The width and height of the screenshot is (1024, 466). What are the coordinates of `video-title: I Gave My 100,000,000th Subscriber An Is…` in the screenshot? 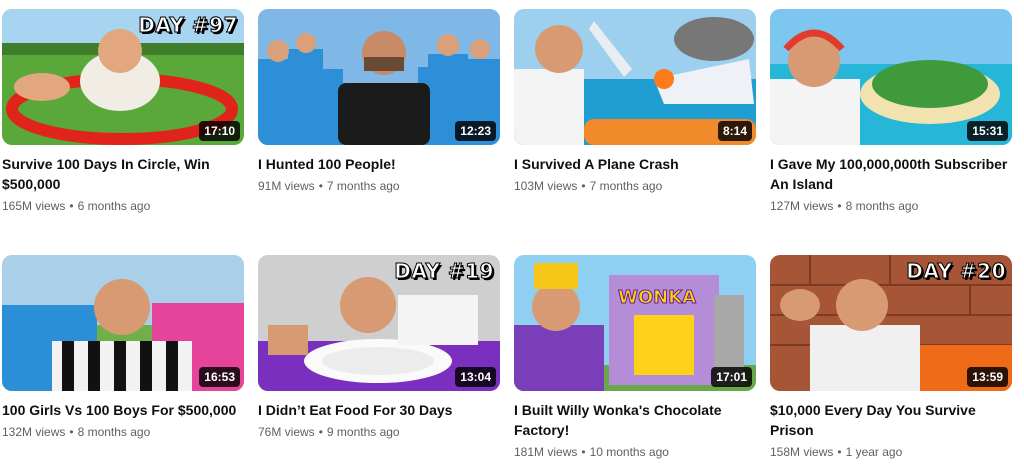 It's located at (891, 174).